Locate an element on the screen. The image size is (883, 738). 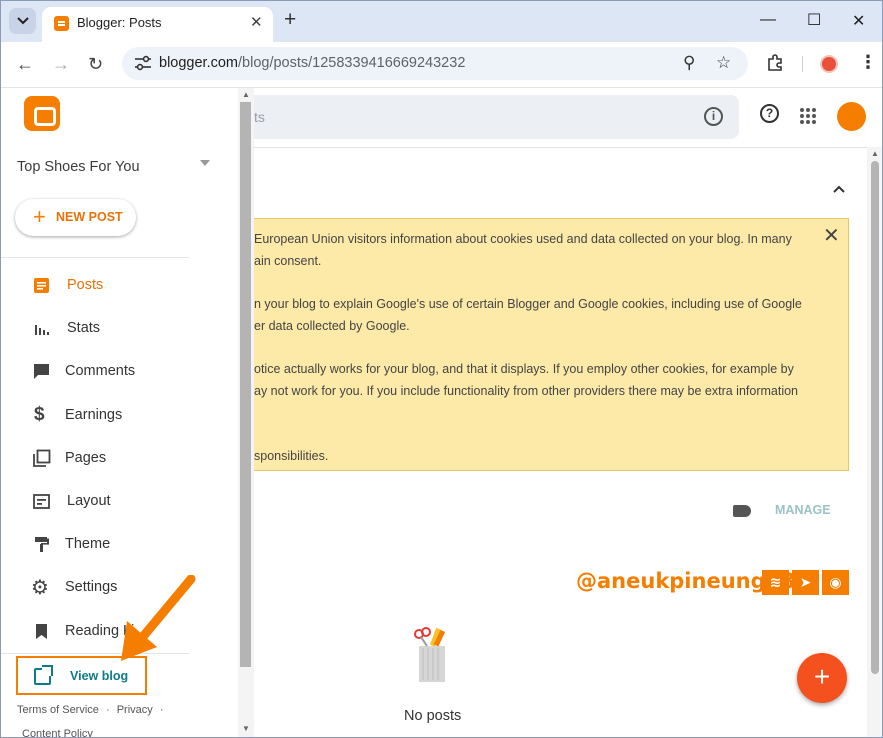
sidebar-item-earnings: $ Earnings is located at coordinates (119, 416).